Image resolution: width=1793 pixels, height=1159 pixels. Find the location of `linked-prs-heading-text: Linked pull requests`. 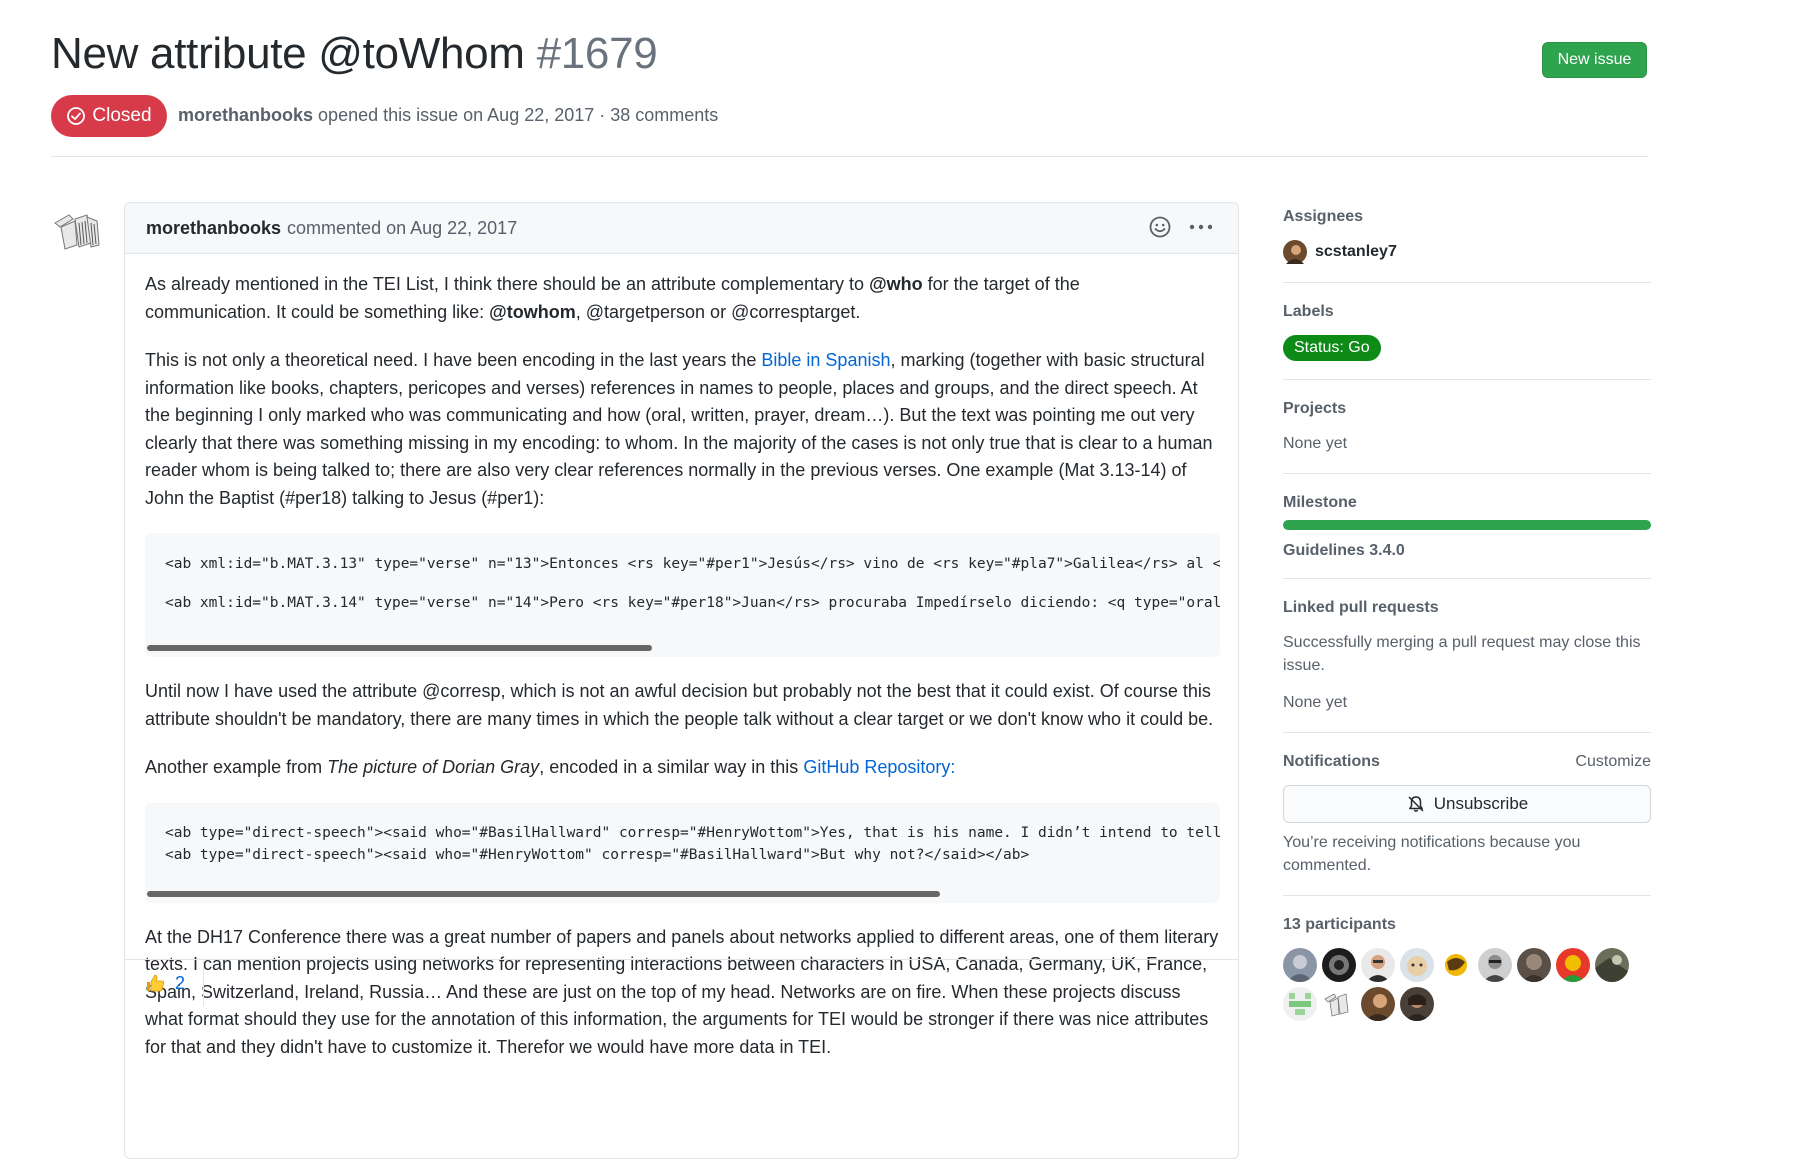

linked-prs-heading-text: Linked pull requests is located at coordinates (1361, 607).